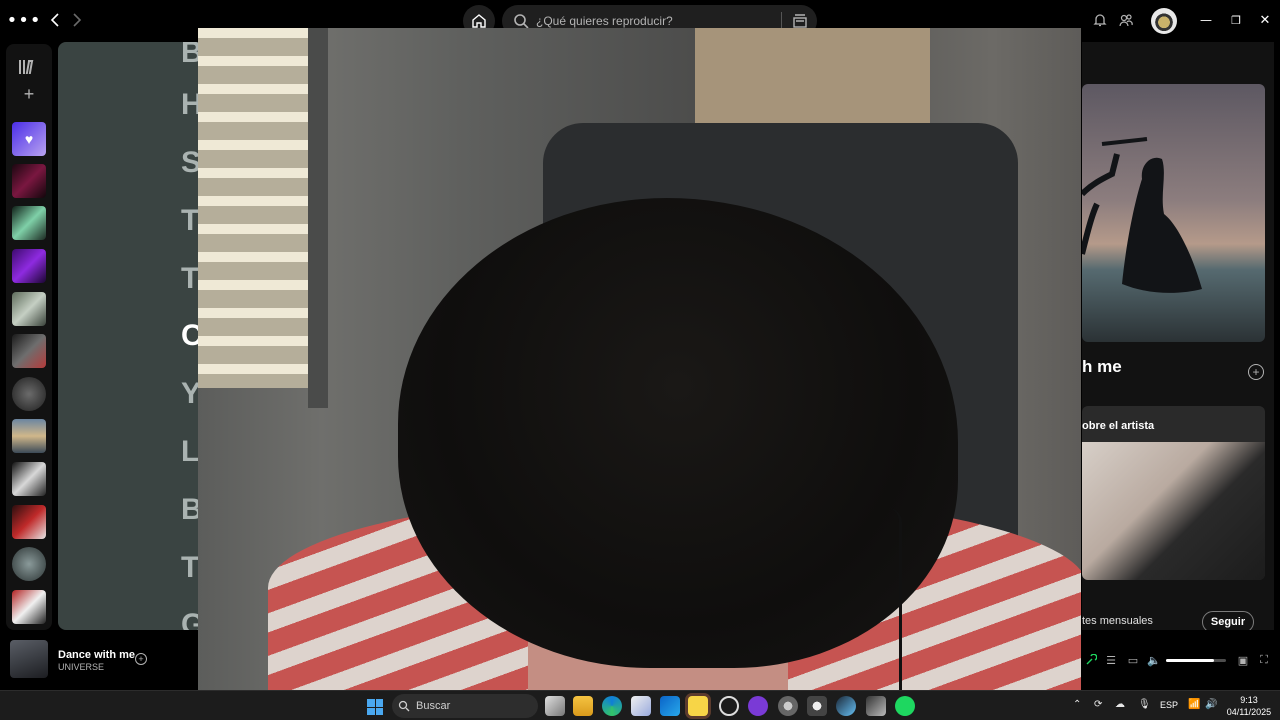 The width and height of the screenshot is (1280, 720). What do you see at coordinates (612, 706) in the screenshot?
I see `edge-browser-icon` at bounding box center [612, 706].